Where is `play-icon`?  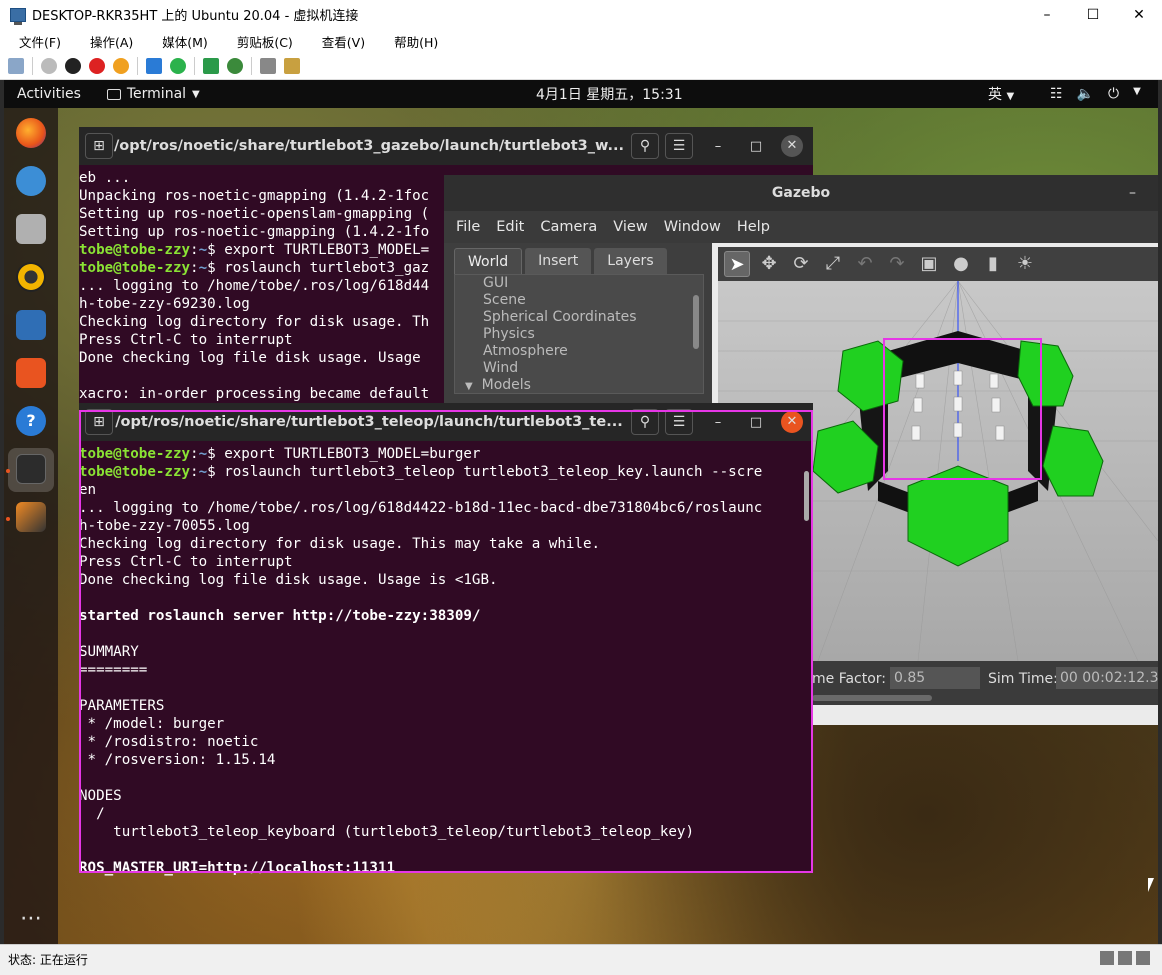
play-icon is located at coordinates (178, 66).